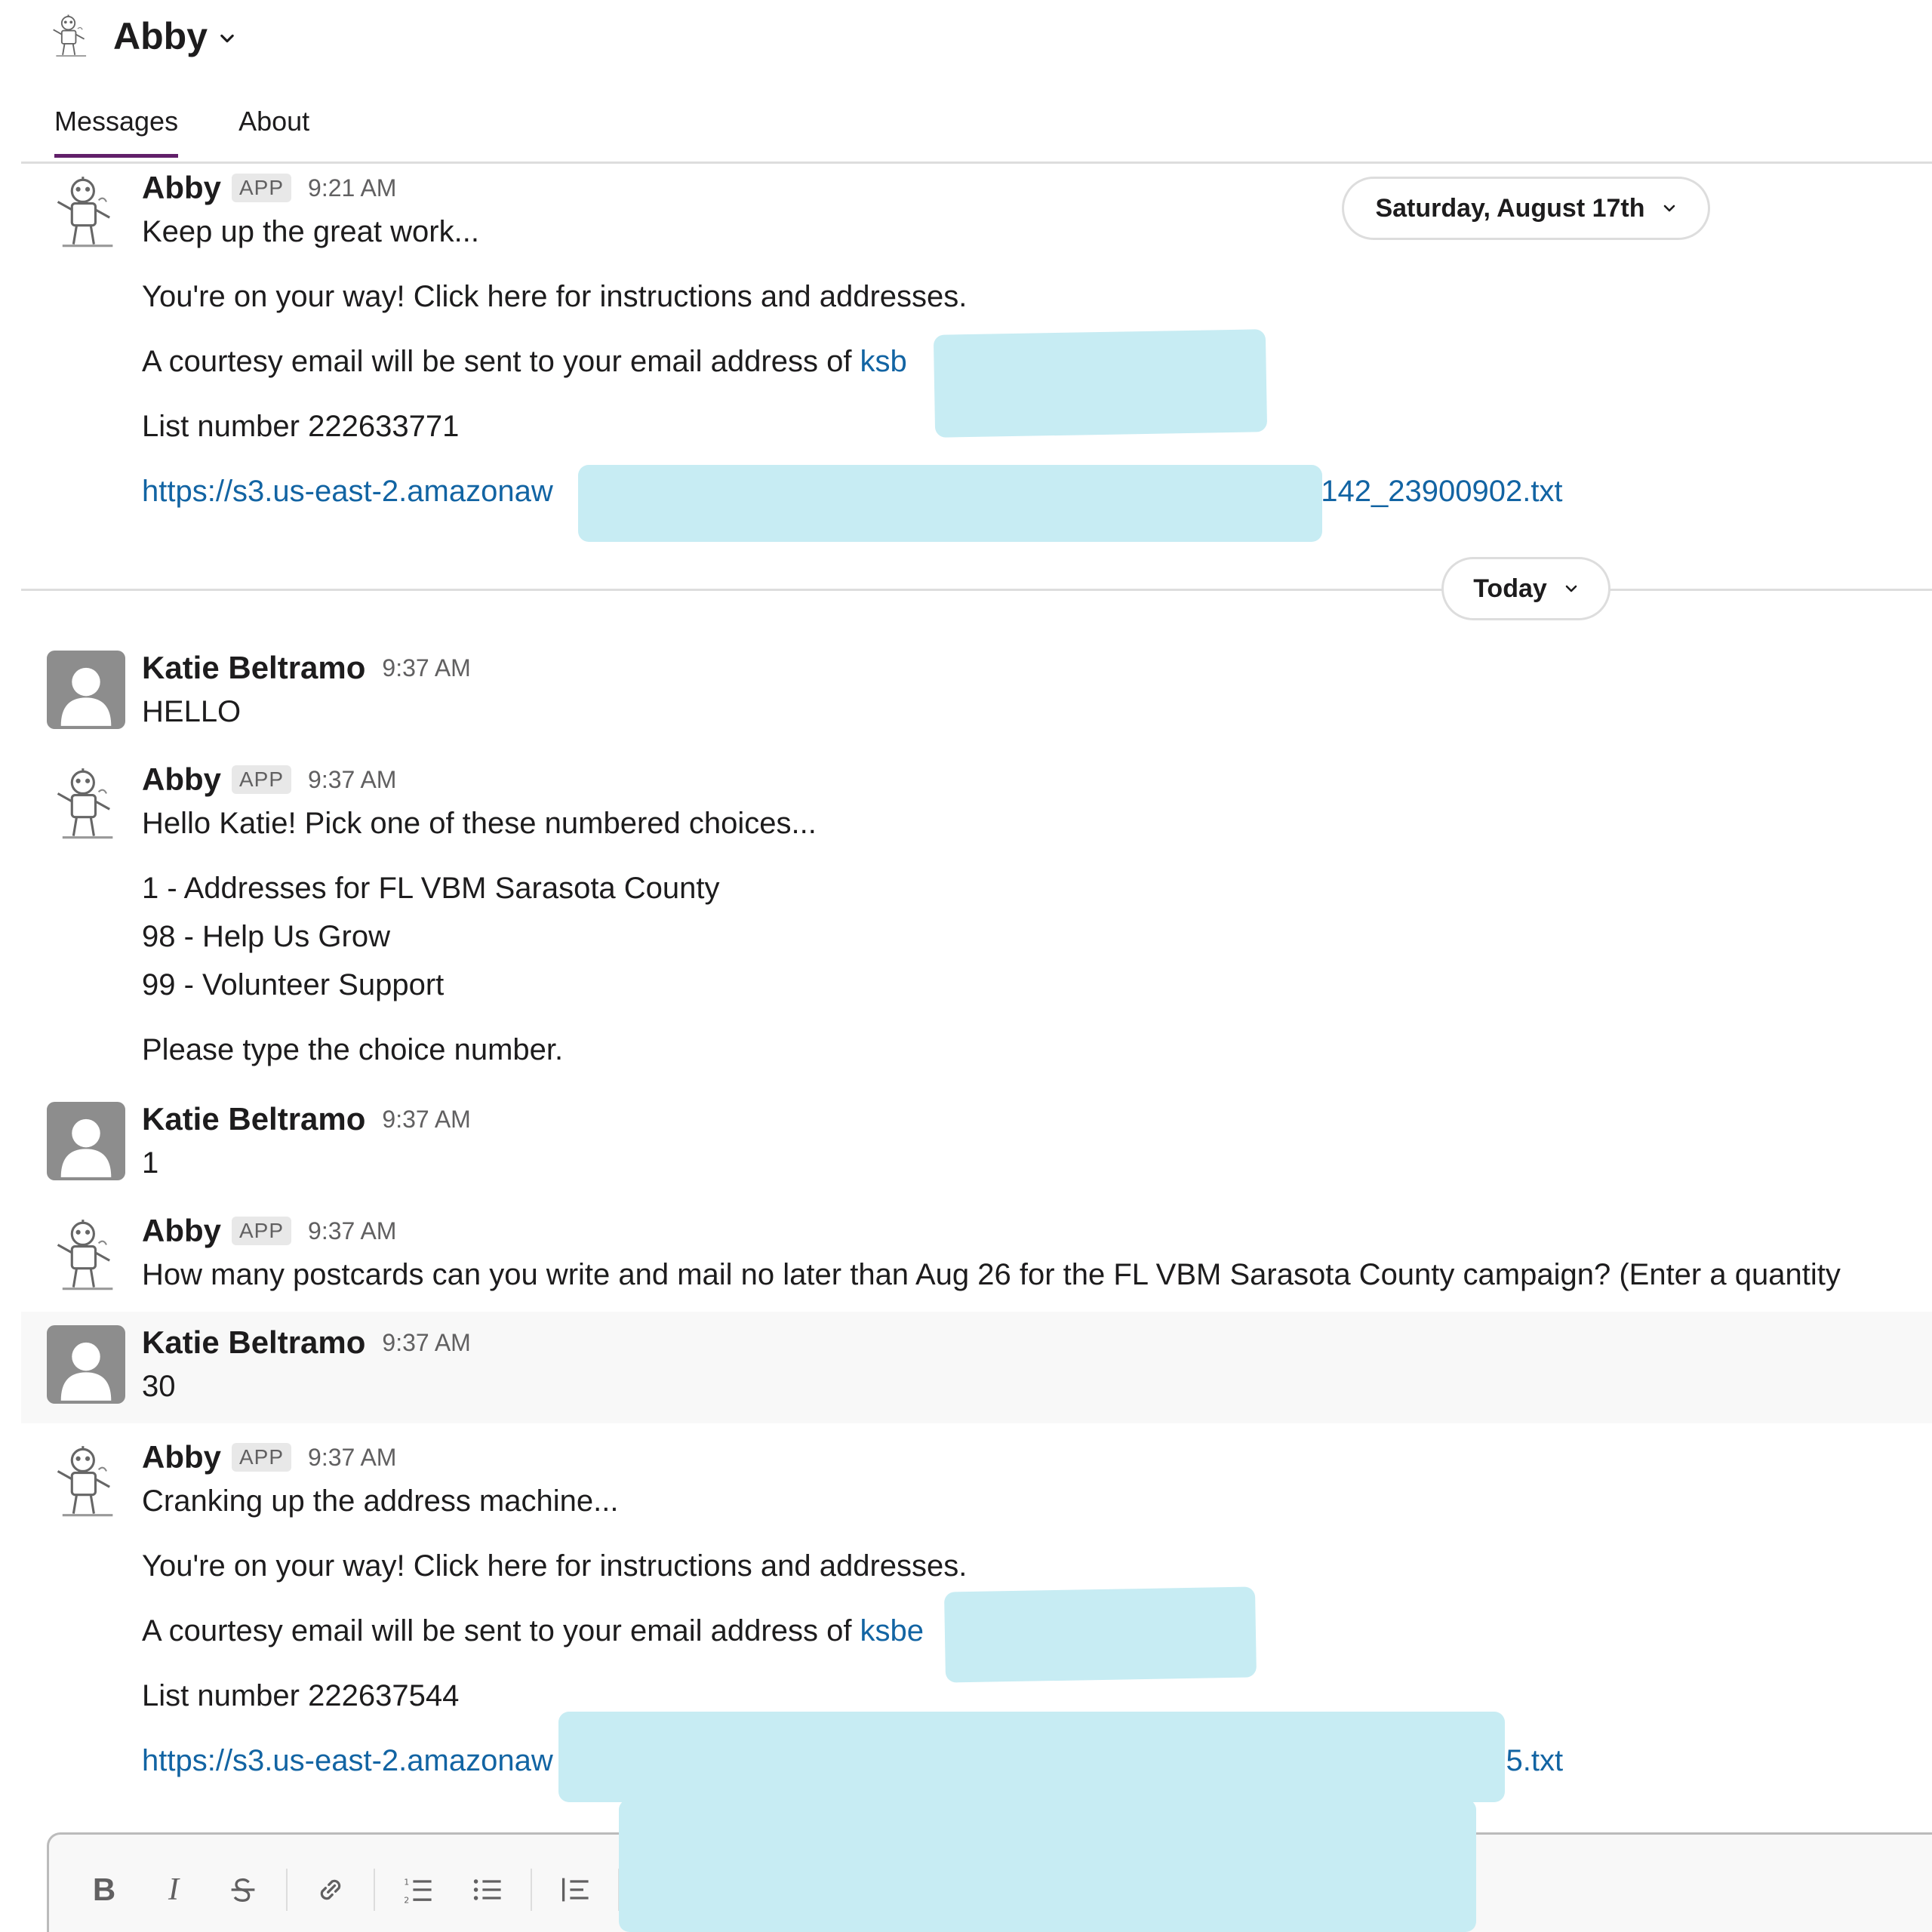 This screenshot has height=1932, width=1932. Describe the element at coordinates (406, 1882) in the screenshot. I see `svg-text: 1` at that location.